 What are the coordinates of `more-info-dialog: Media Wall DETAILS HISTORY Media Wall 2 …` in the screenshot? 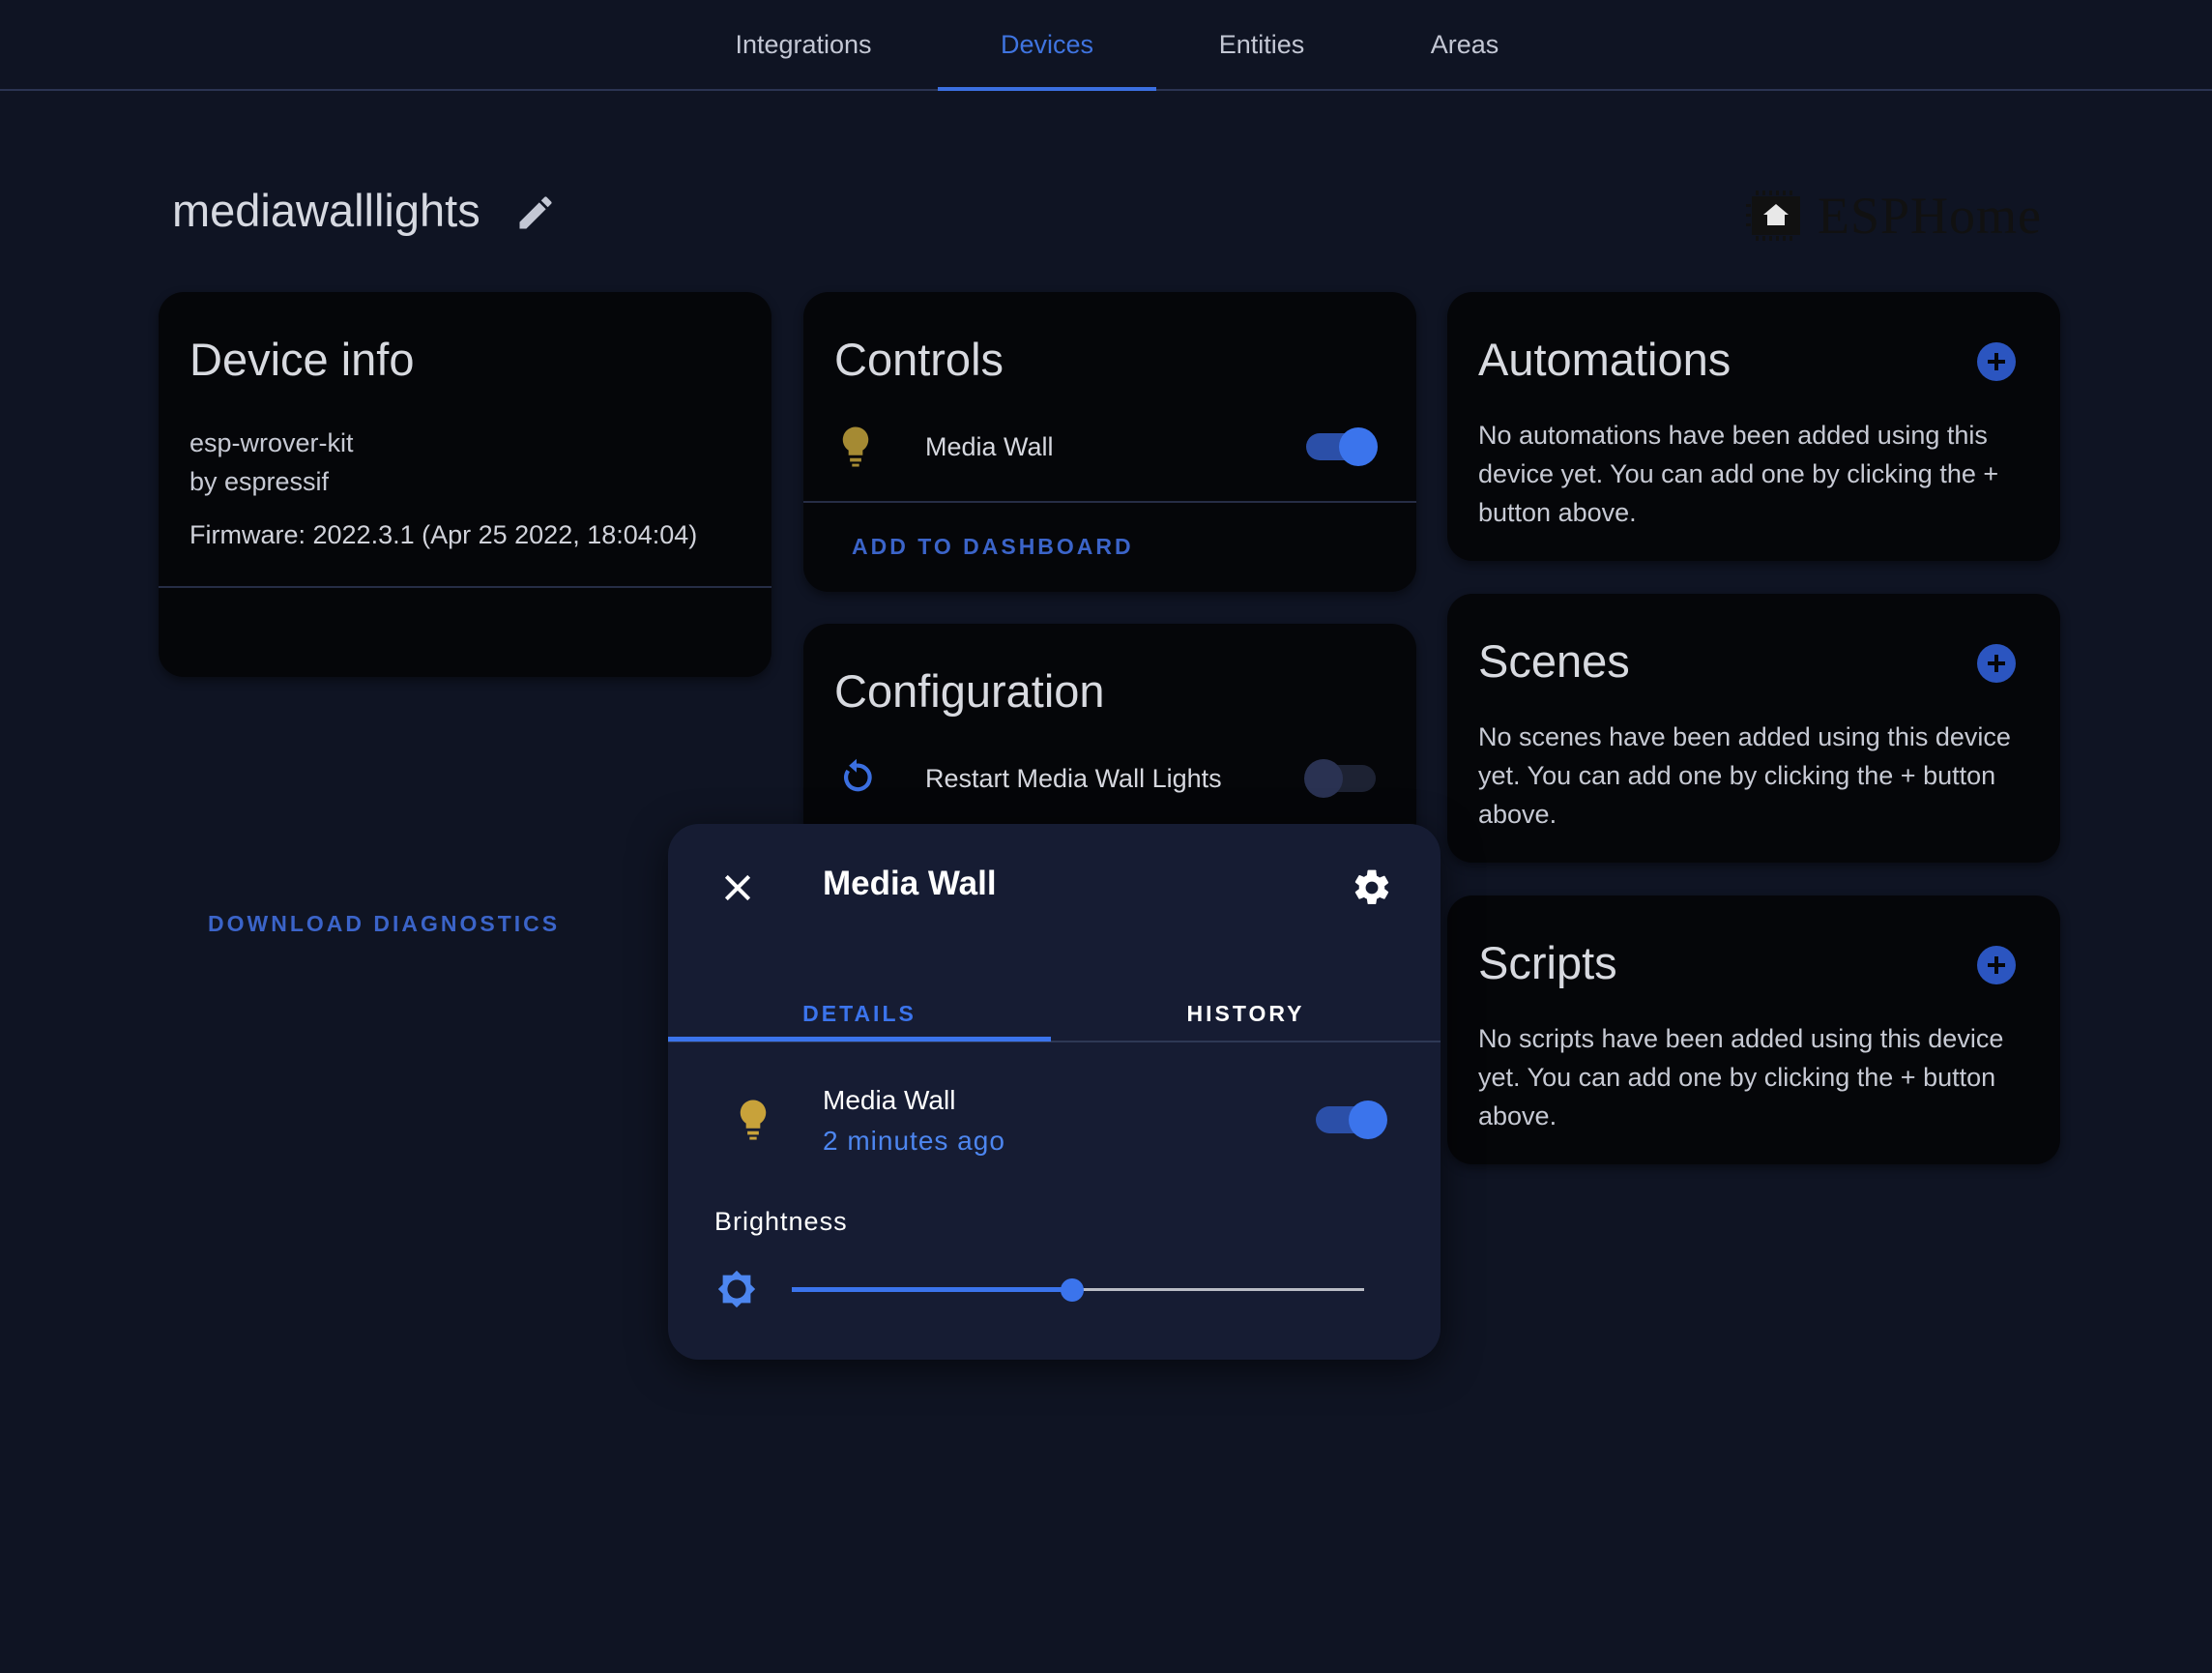 It's located at (1054, 1092).